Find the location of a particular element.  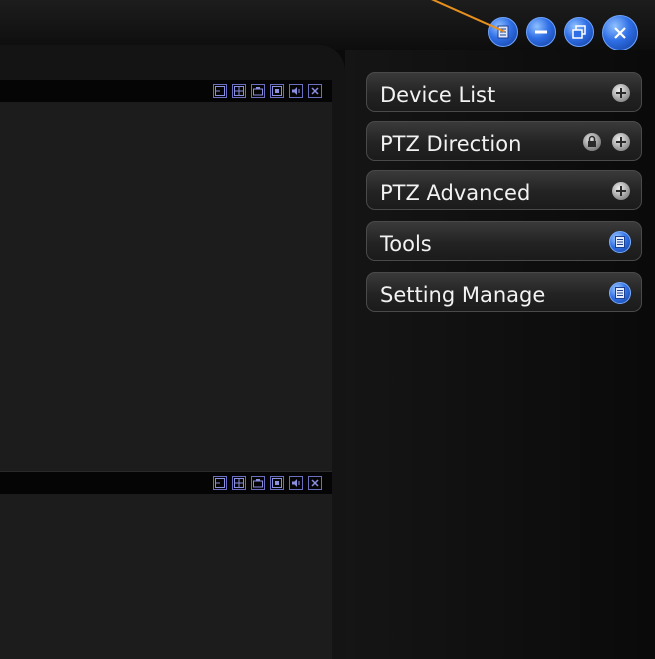

ptz-direction-label: PTZ Direction is located at coordinates (451, 144).